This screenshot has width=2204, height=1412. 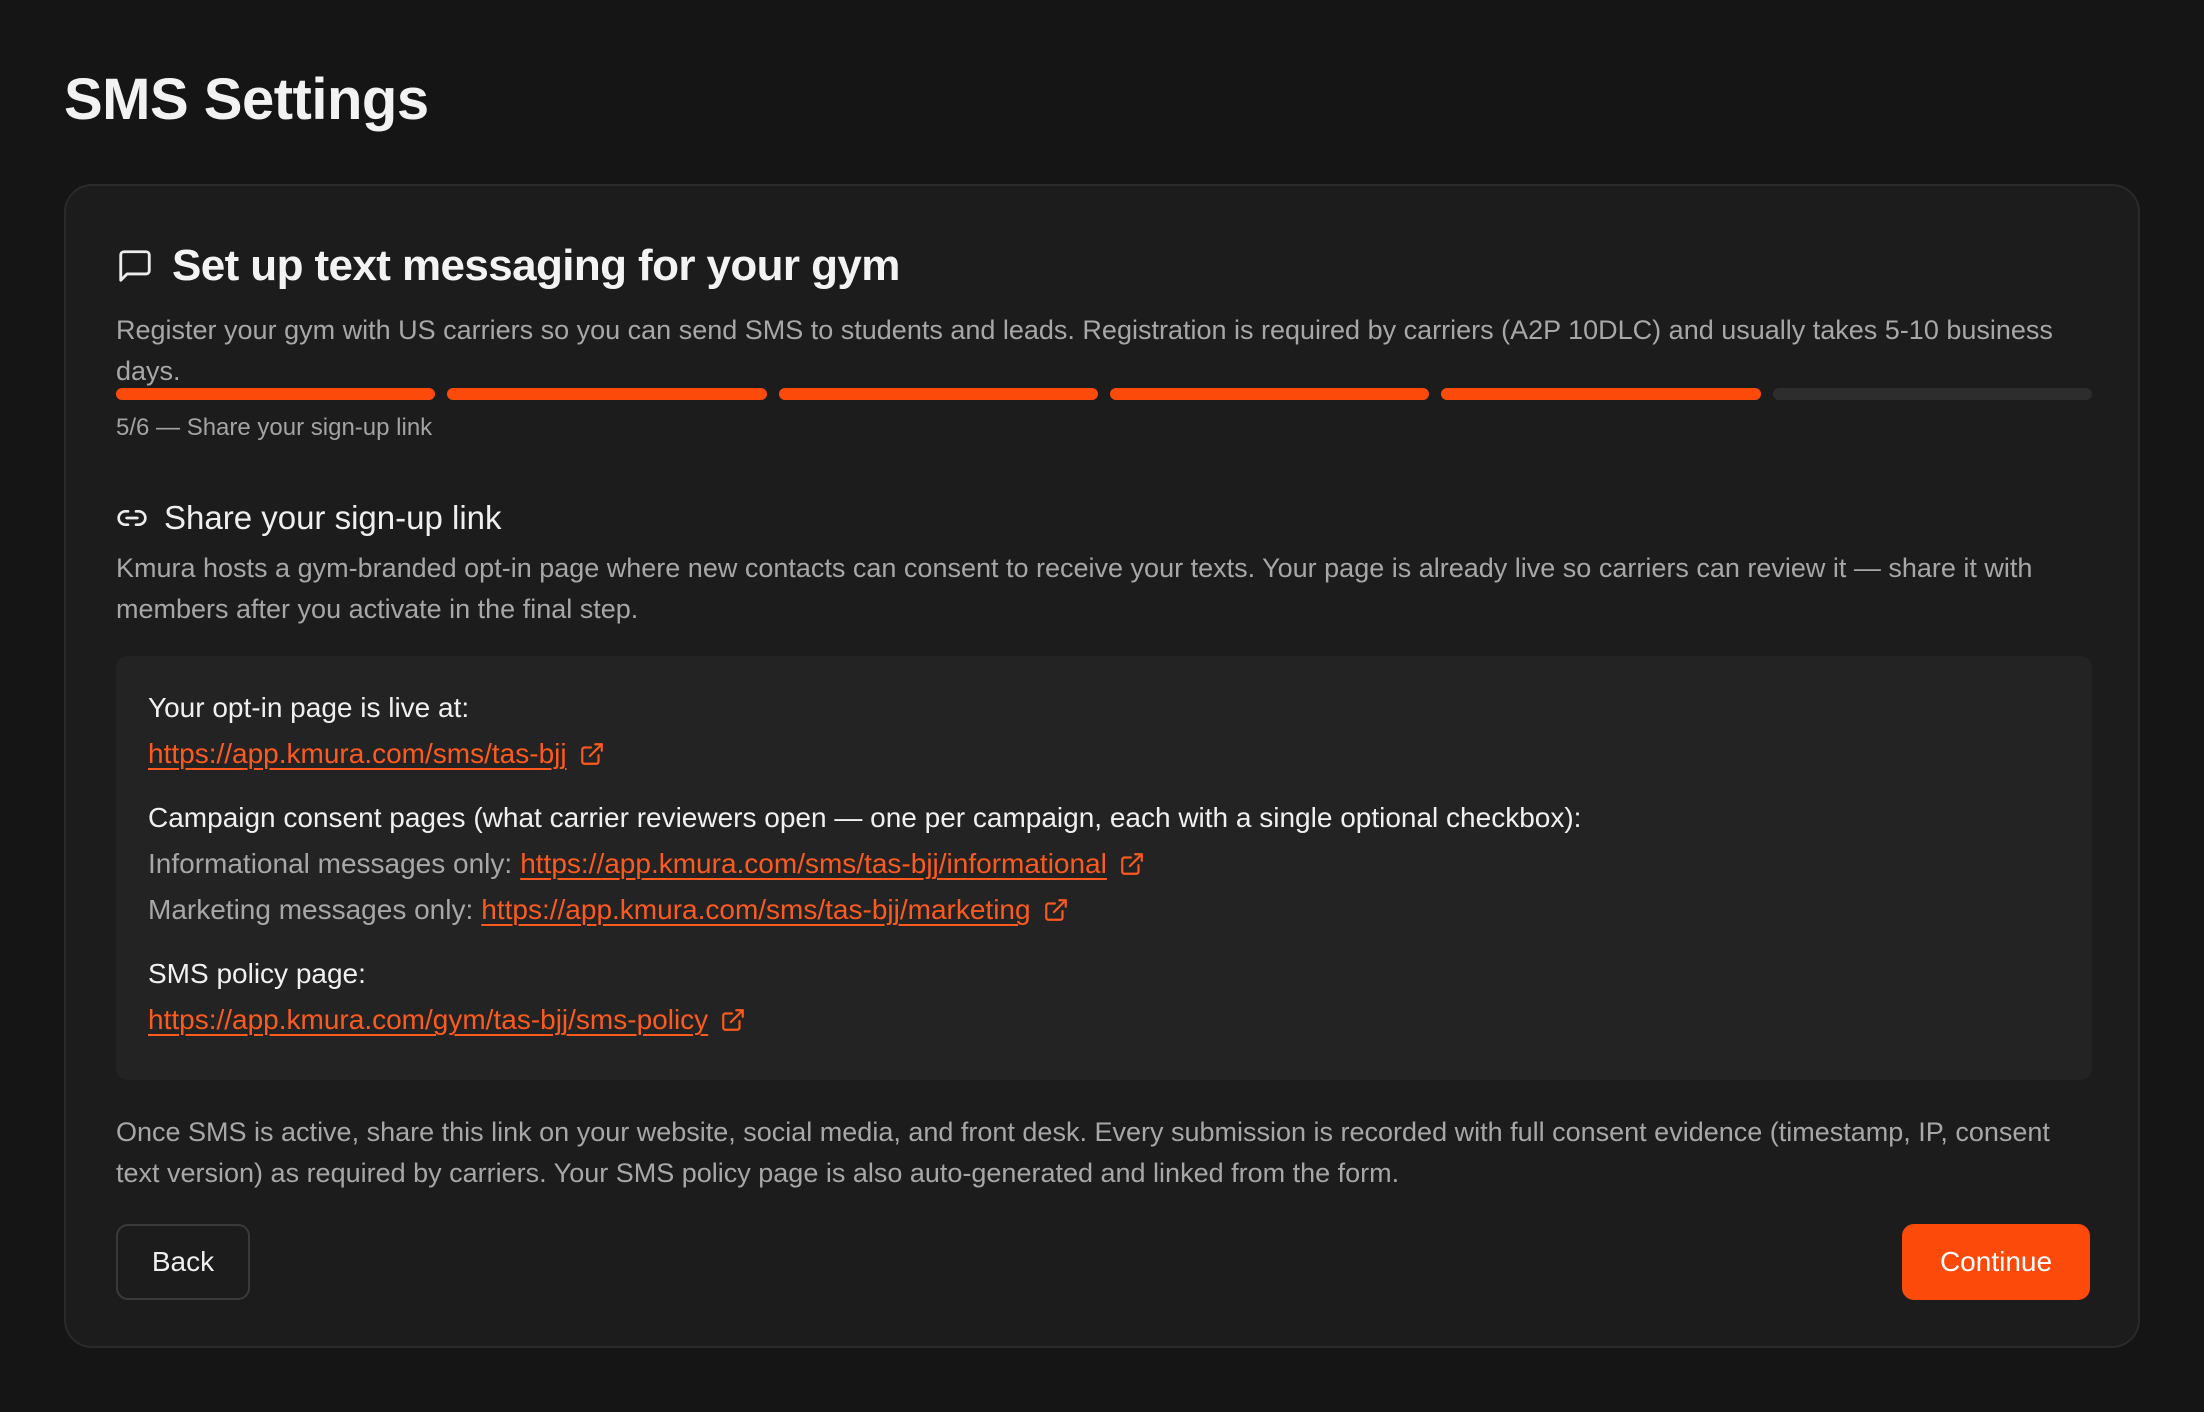 I want to click on optin-label: Your opt-in page is live at:, so click(x=309, y=707).